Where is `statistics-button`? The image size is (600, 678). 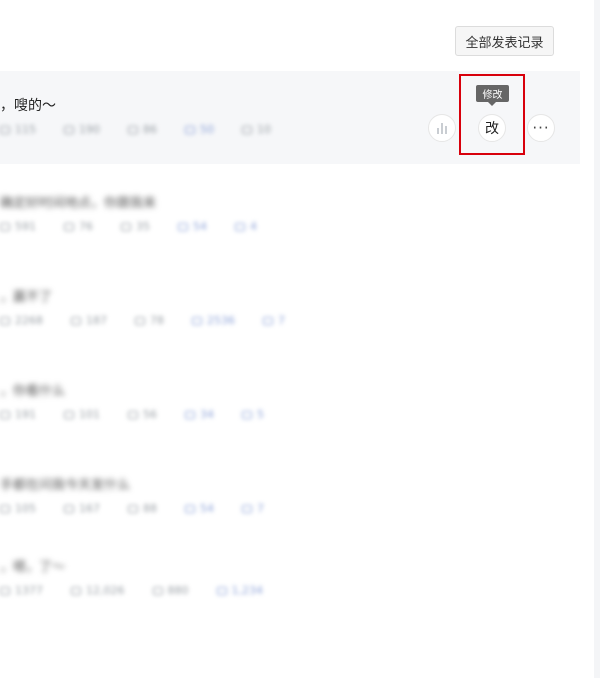
statistics-button is located at coordinates (442, 128).